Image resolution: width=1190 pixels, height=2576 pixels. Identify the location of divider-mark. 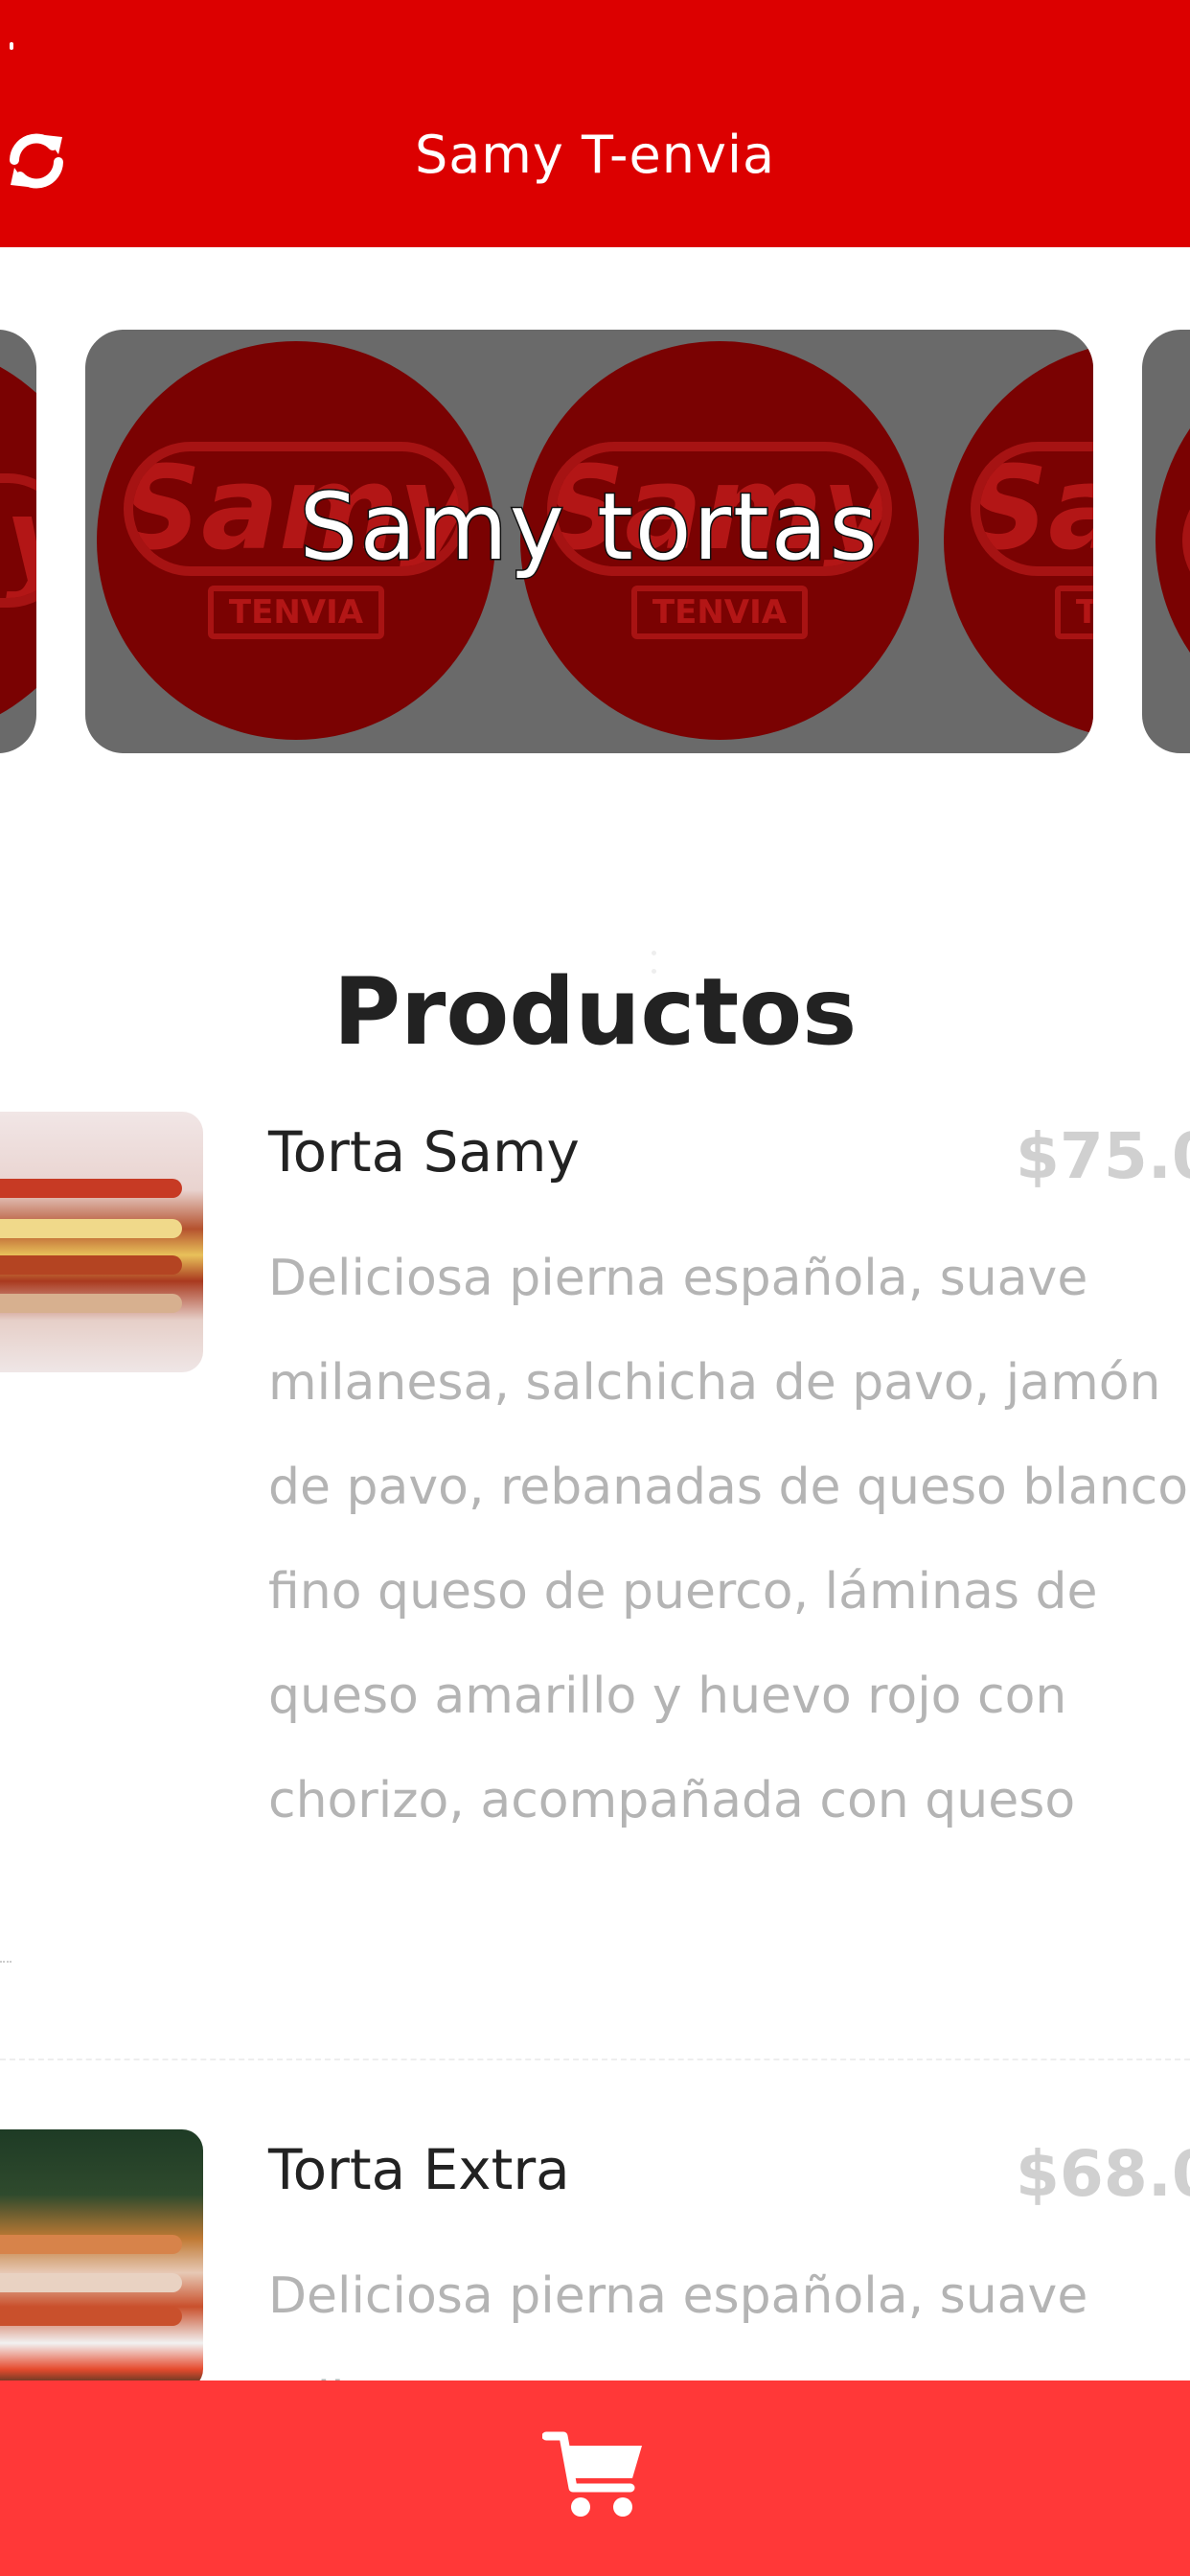
(5, 1962).